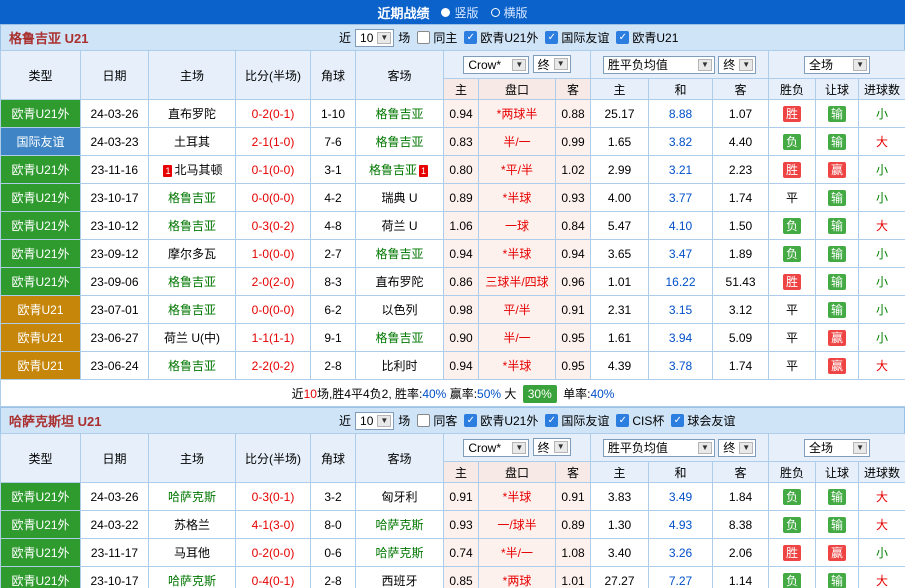 The width and height of the screenshot is (905, 588). Describe the element at coordinates (647, 37) in the screenshot. I see `competition-filter: ✓ 欧青U21` at that location.